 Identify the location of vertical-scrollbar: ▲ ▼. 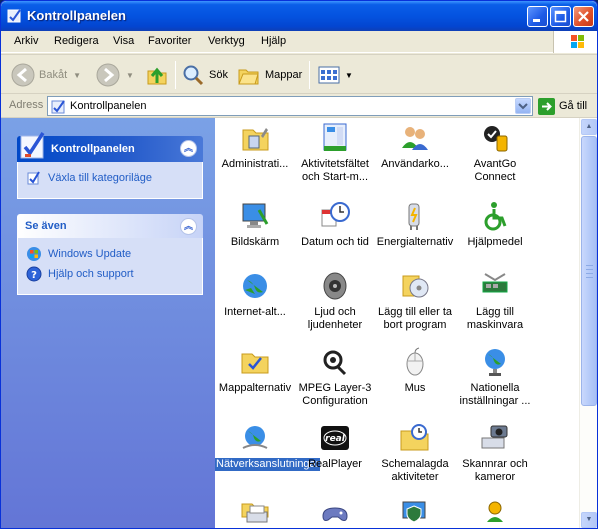
(588, 323).